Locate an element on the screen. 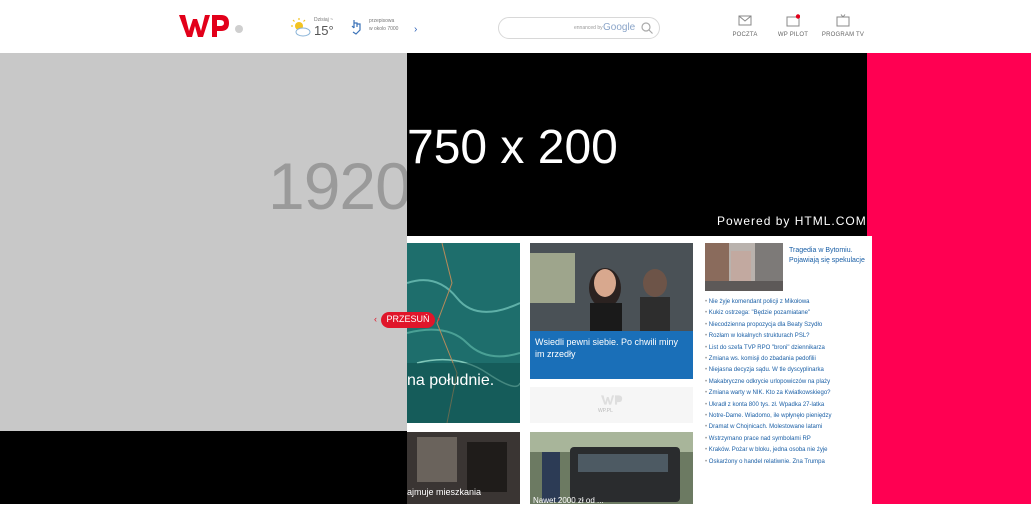 The width and height of the screenshot is (1031, 505). nav-wp-pilot: WP PILOT is located at coordinates (793, 26).